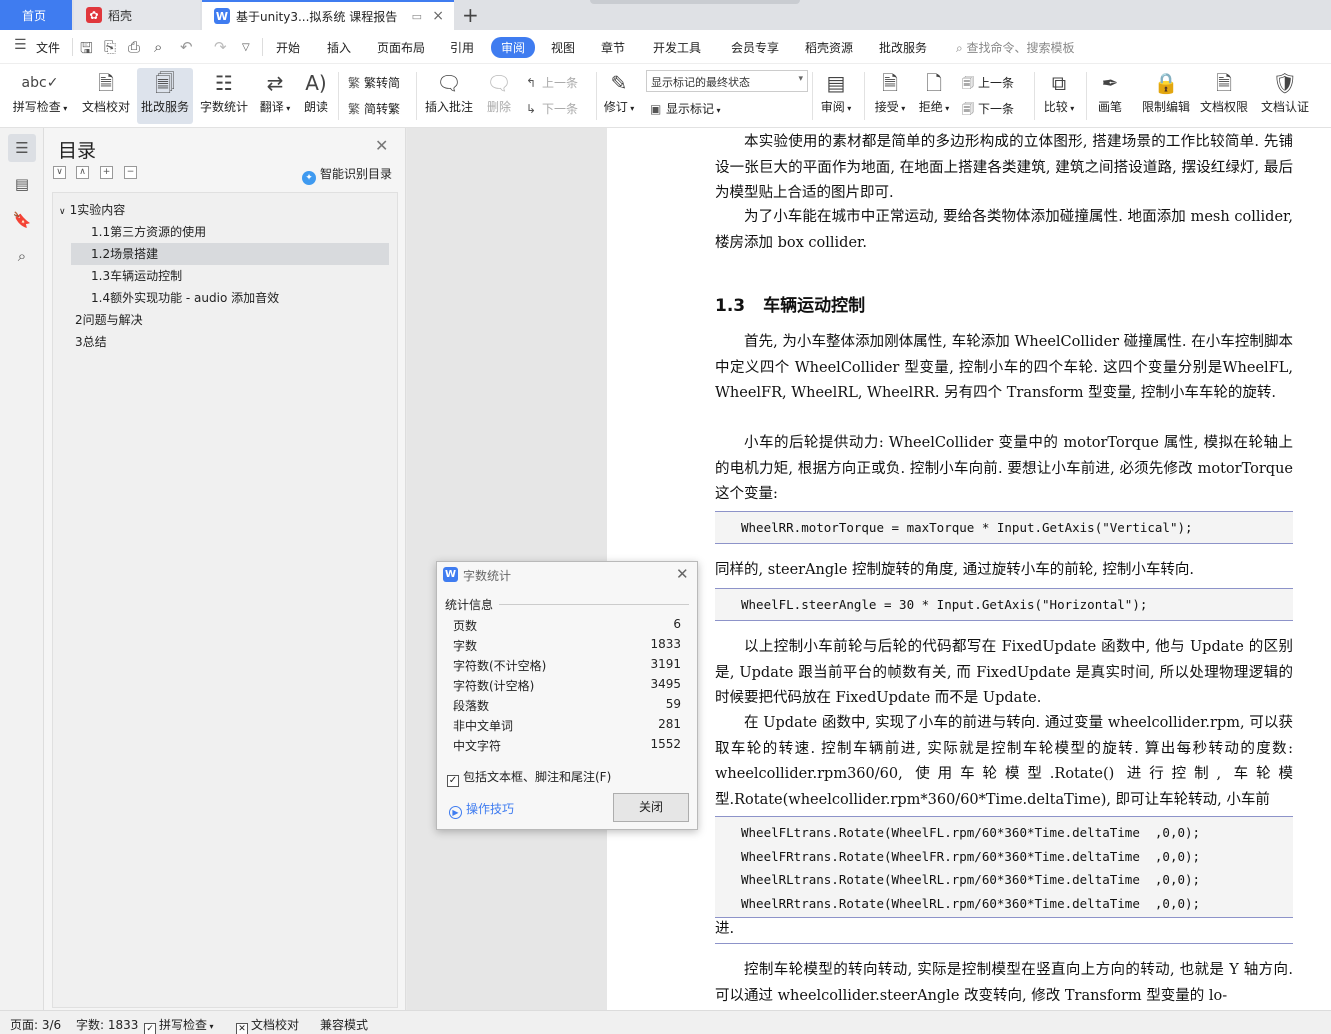 Image resolution: width=1331 pixels, height=1034 pixels. I want to click on compare-button: ⧉ 比较 ▾, so click(1059, 96).